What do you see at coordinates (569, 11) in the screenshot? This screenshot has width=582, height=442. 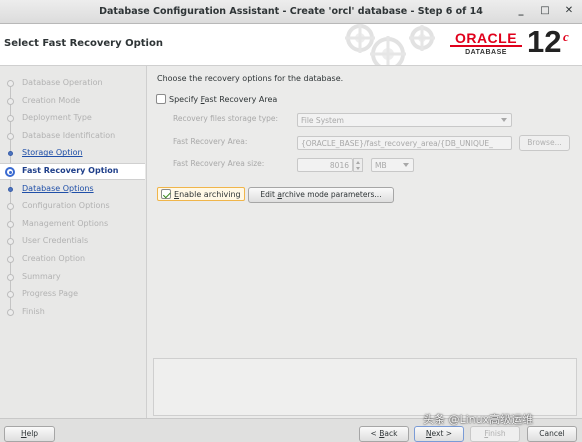 I see `close-button: ✕` at bounding box center [569, 11].